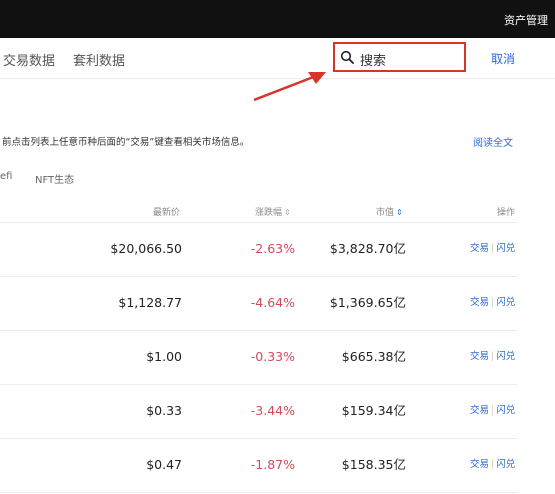  Describe the element at coordinates (6, 176) in the screenshot. I see `subtab-defi: efi` at that location.